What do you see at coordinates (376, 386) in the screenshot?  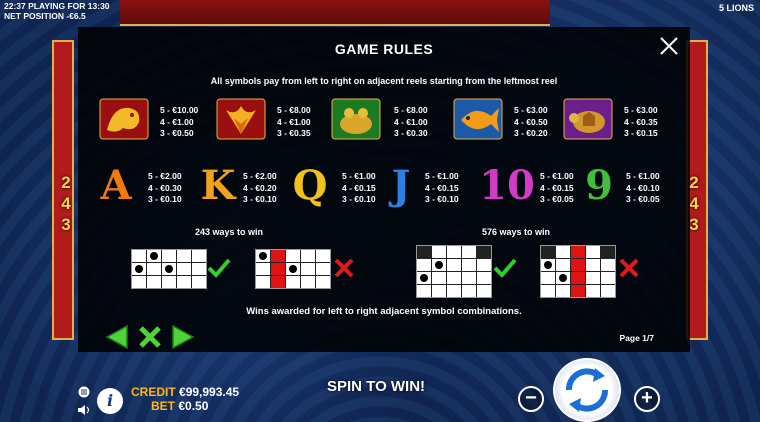 I see `spin-to-win-text: SPIN TO WIN!` at bounding box center [376, 386].